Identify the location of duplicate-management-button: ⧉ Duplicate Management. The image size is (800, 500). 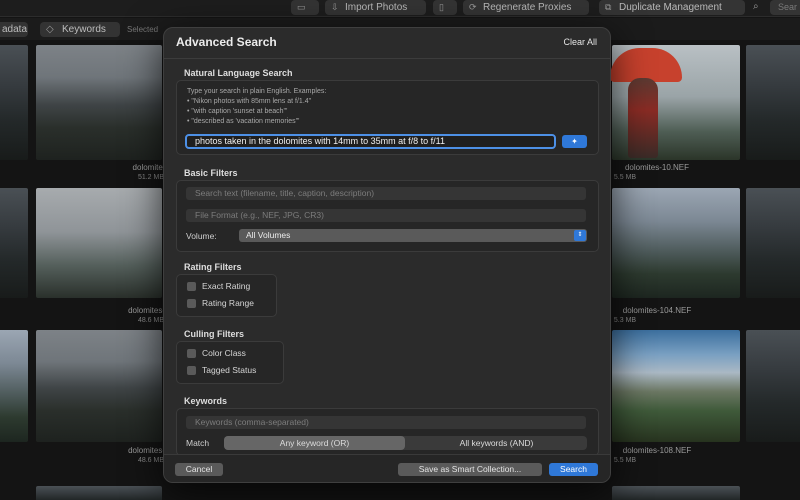
(672, 7).